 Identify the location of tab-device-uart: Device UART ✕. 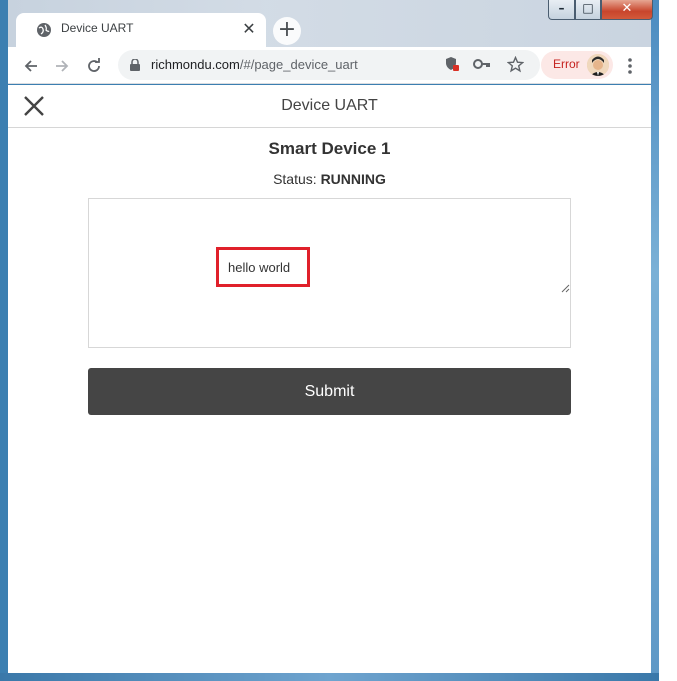
(141, 30).